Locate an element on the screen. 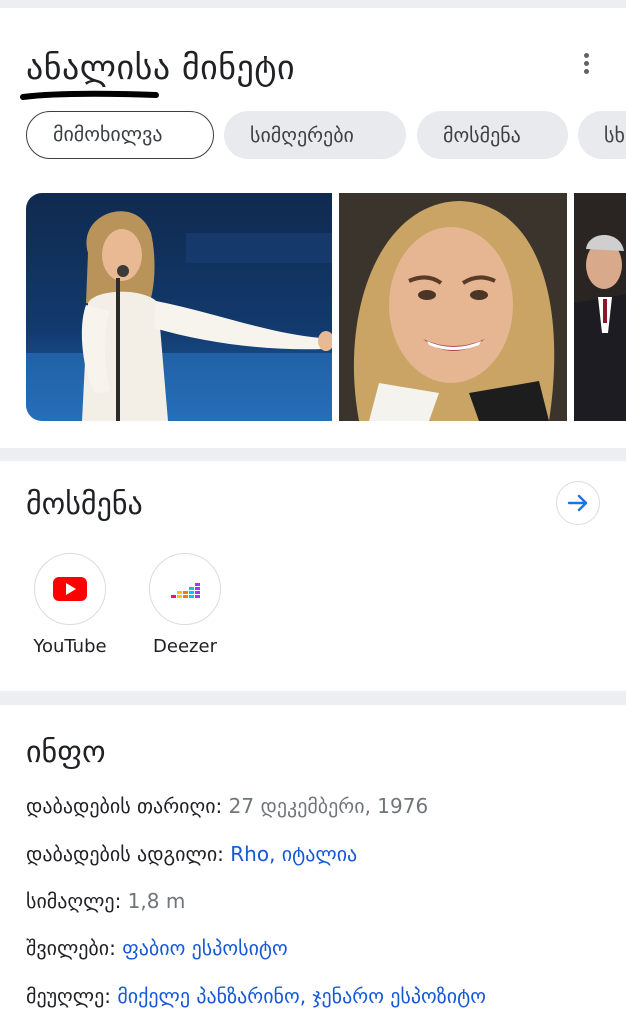 Image resolution: width=626 pixels, height=1035 pixels. image-man-in-suit is located at coordinates (600, 307).